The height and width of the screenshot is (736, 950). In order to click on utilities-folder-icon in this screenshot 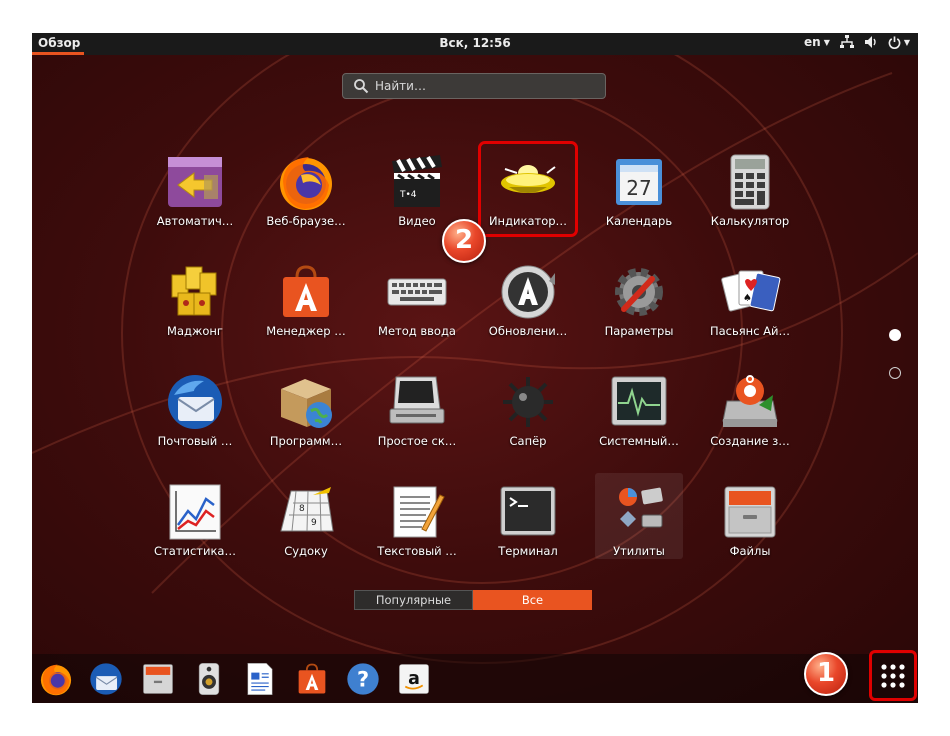, I will do `click(641, 507)`.